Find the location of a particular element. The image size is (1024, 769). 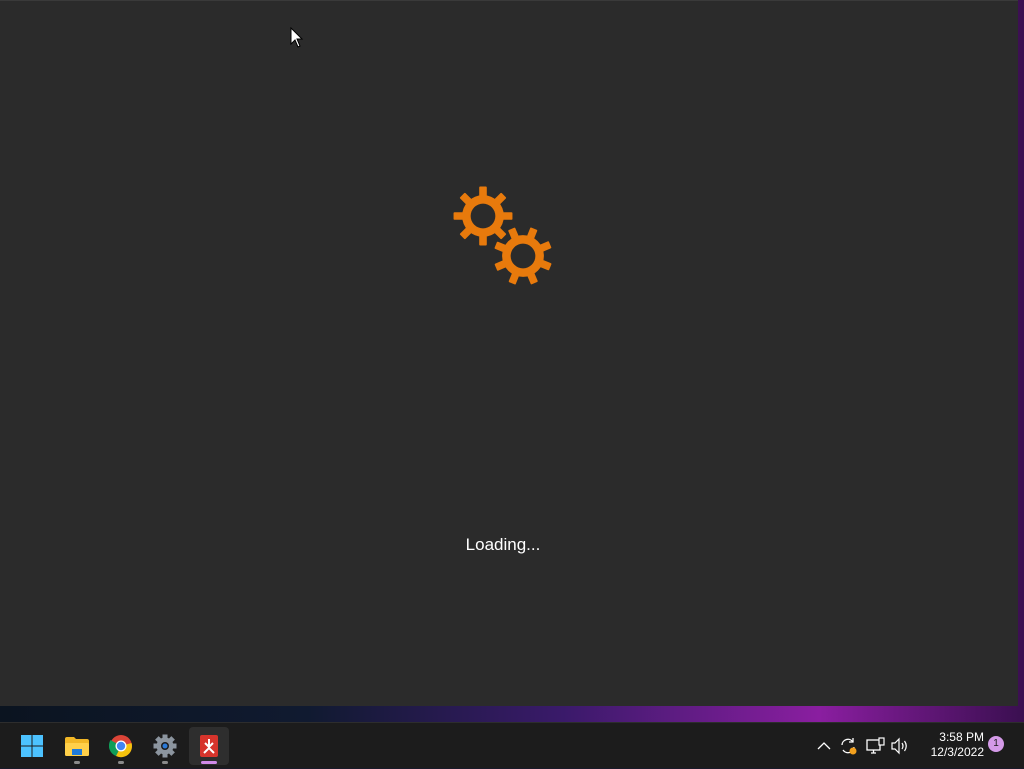

app-installer-icon is located at coordinates (209, 746).